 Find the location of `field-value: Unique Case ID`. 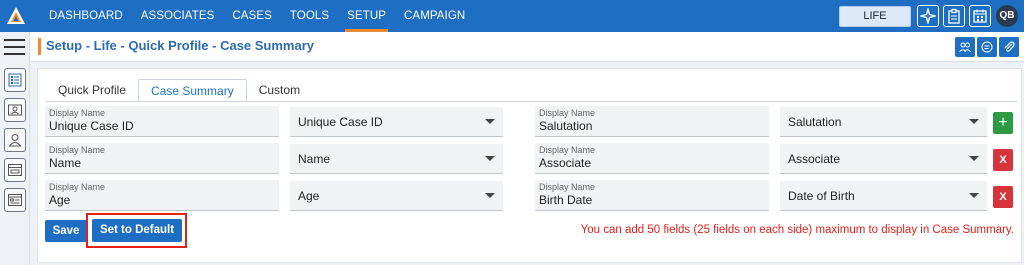

field-value: Unique Case ID is located at coordinates (91, 126).